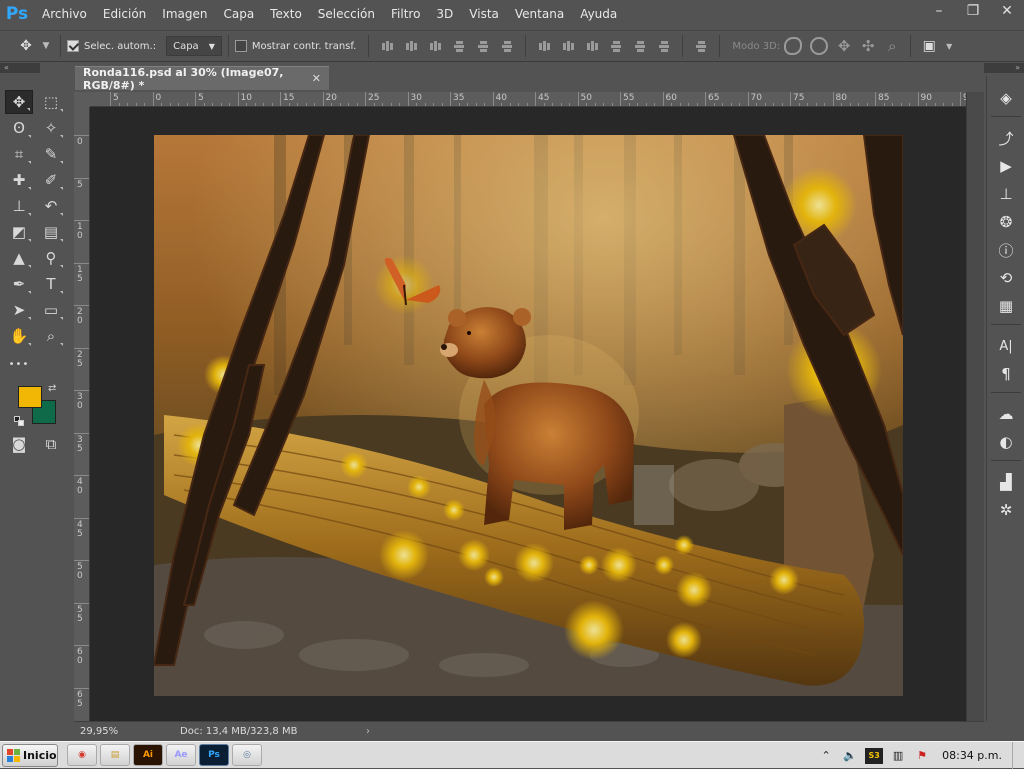  I want to click on menu-capa: Capa, so click(238, 14).